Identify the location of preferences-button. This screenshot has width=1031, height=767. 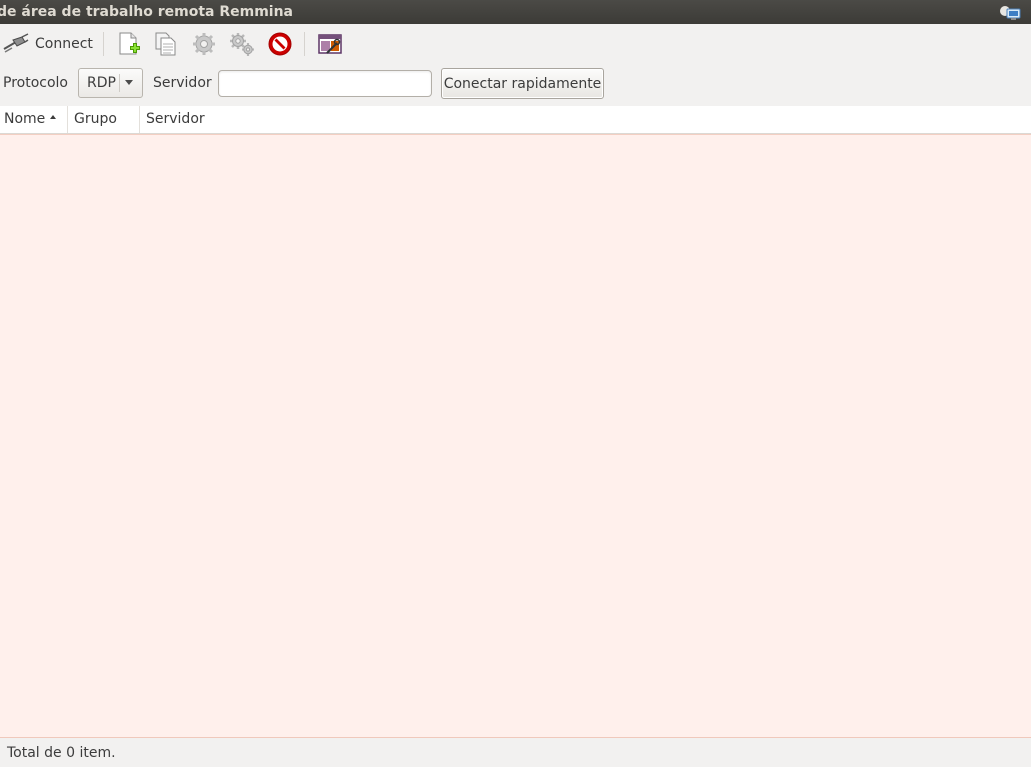
(242, 44).